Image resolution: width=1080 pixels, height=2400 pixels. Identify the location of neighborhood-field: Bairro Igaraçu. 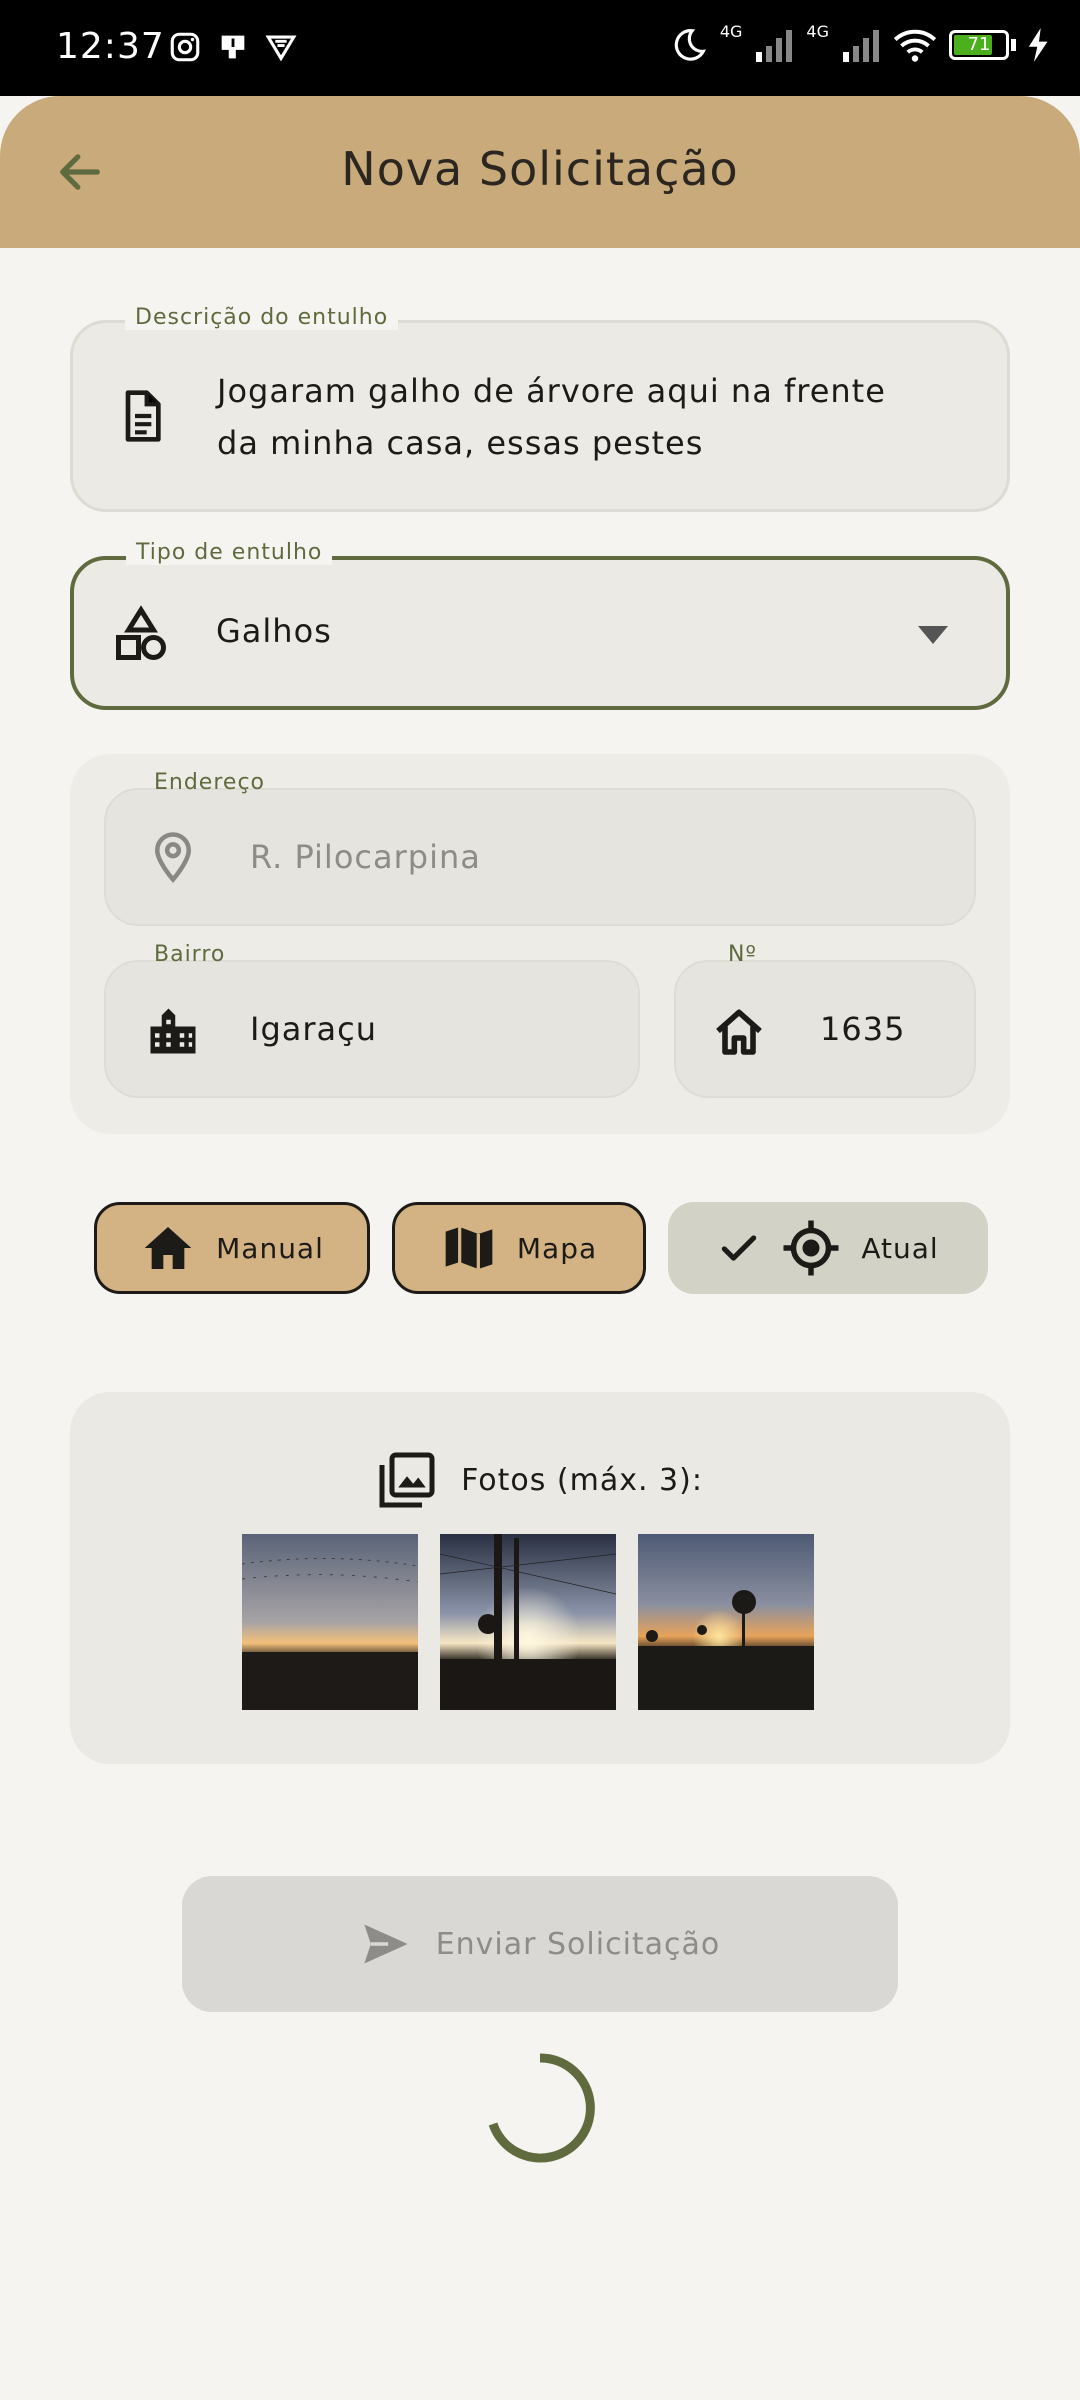
(372, 1020).